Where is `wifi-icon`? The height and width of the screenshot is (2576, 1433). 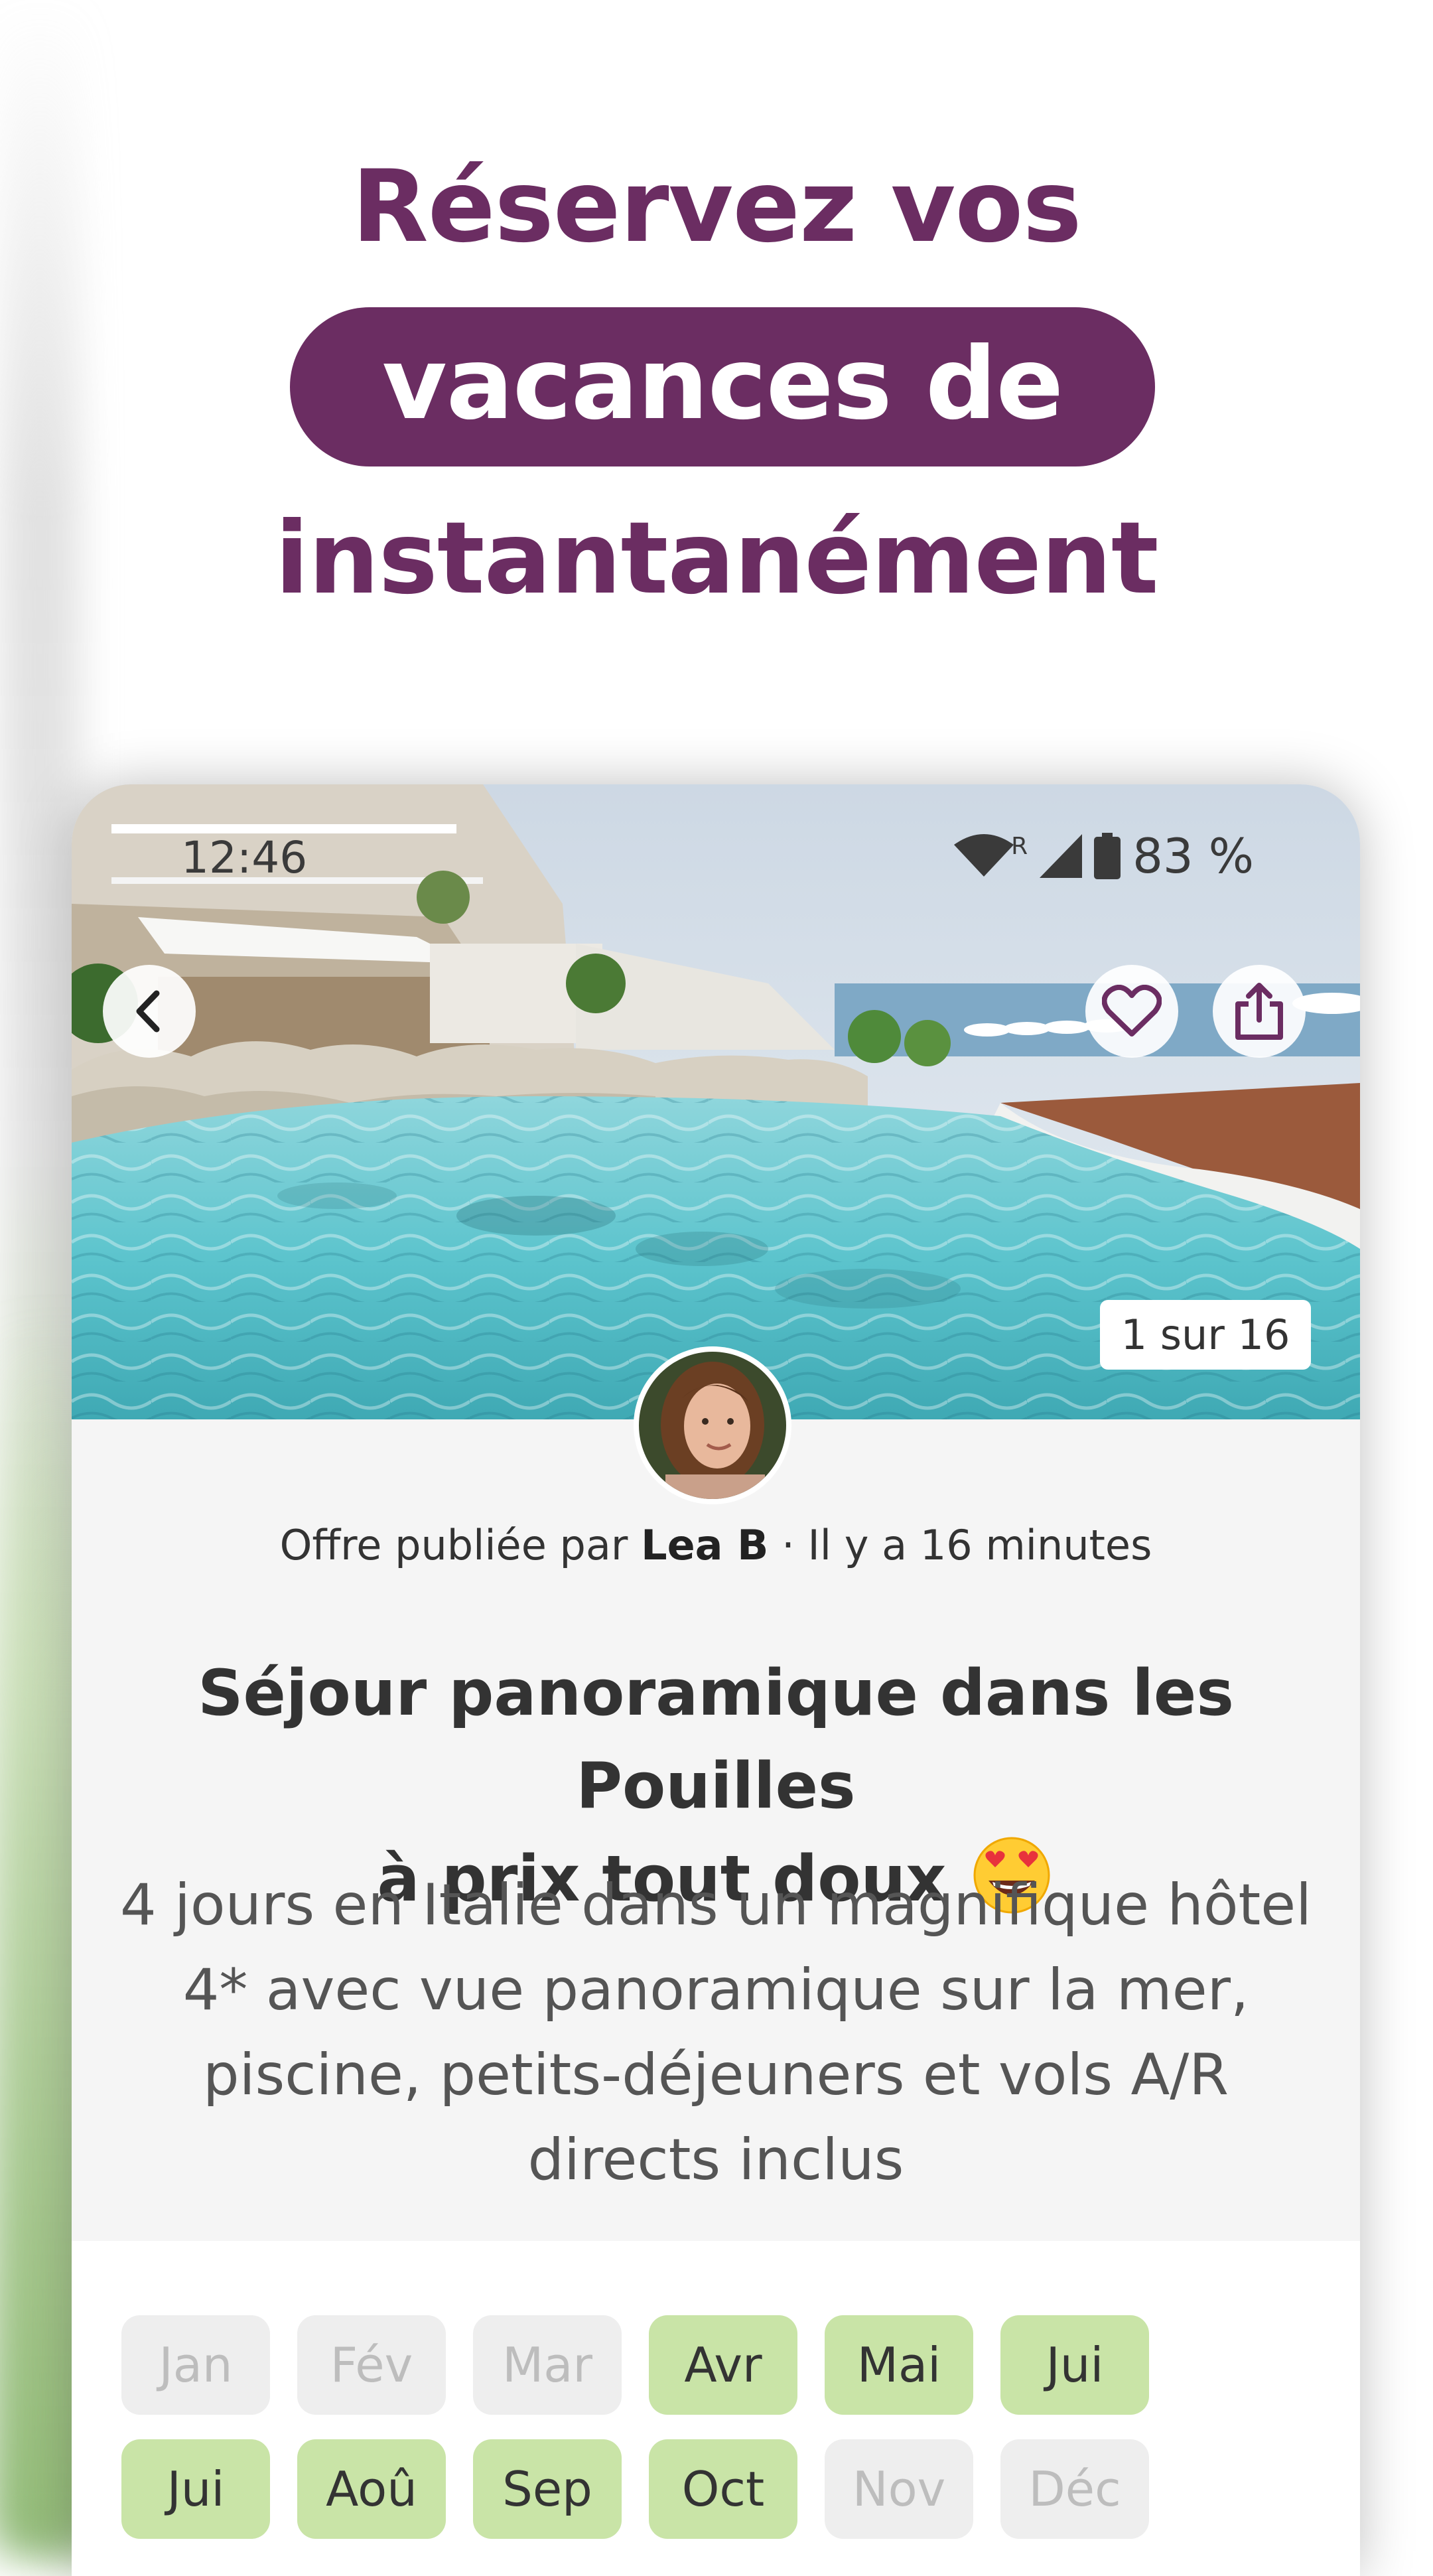
wifi-icon is located at coordinates (984, 856).